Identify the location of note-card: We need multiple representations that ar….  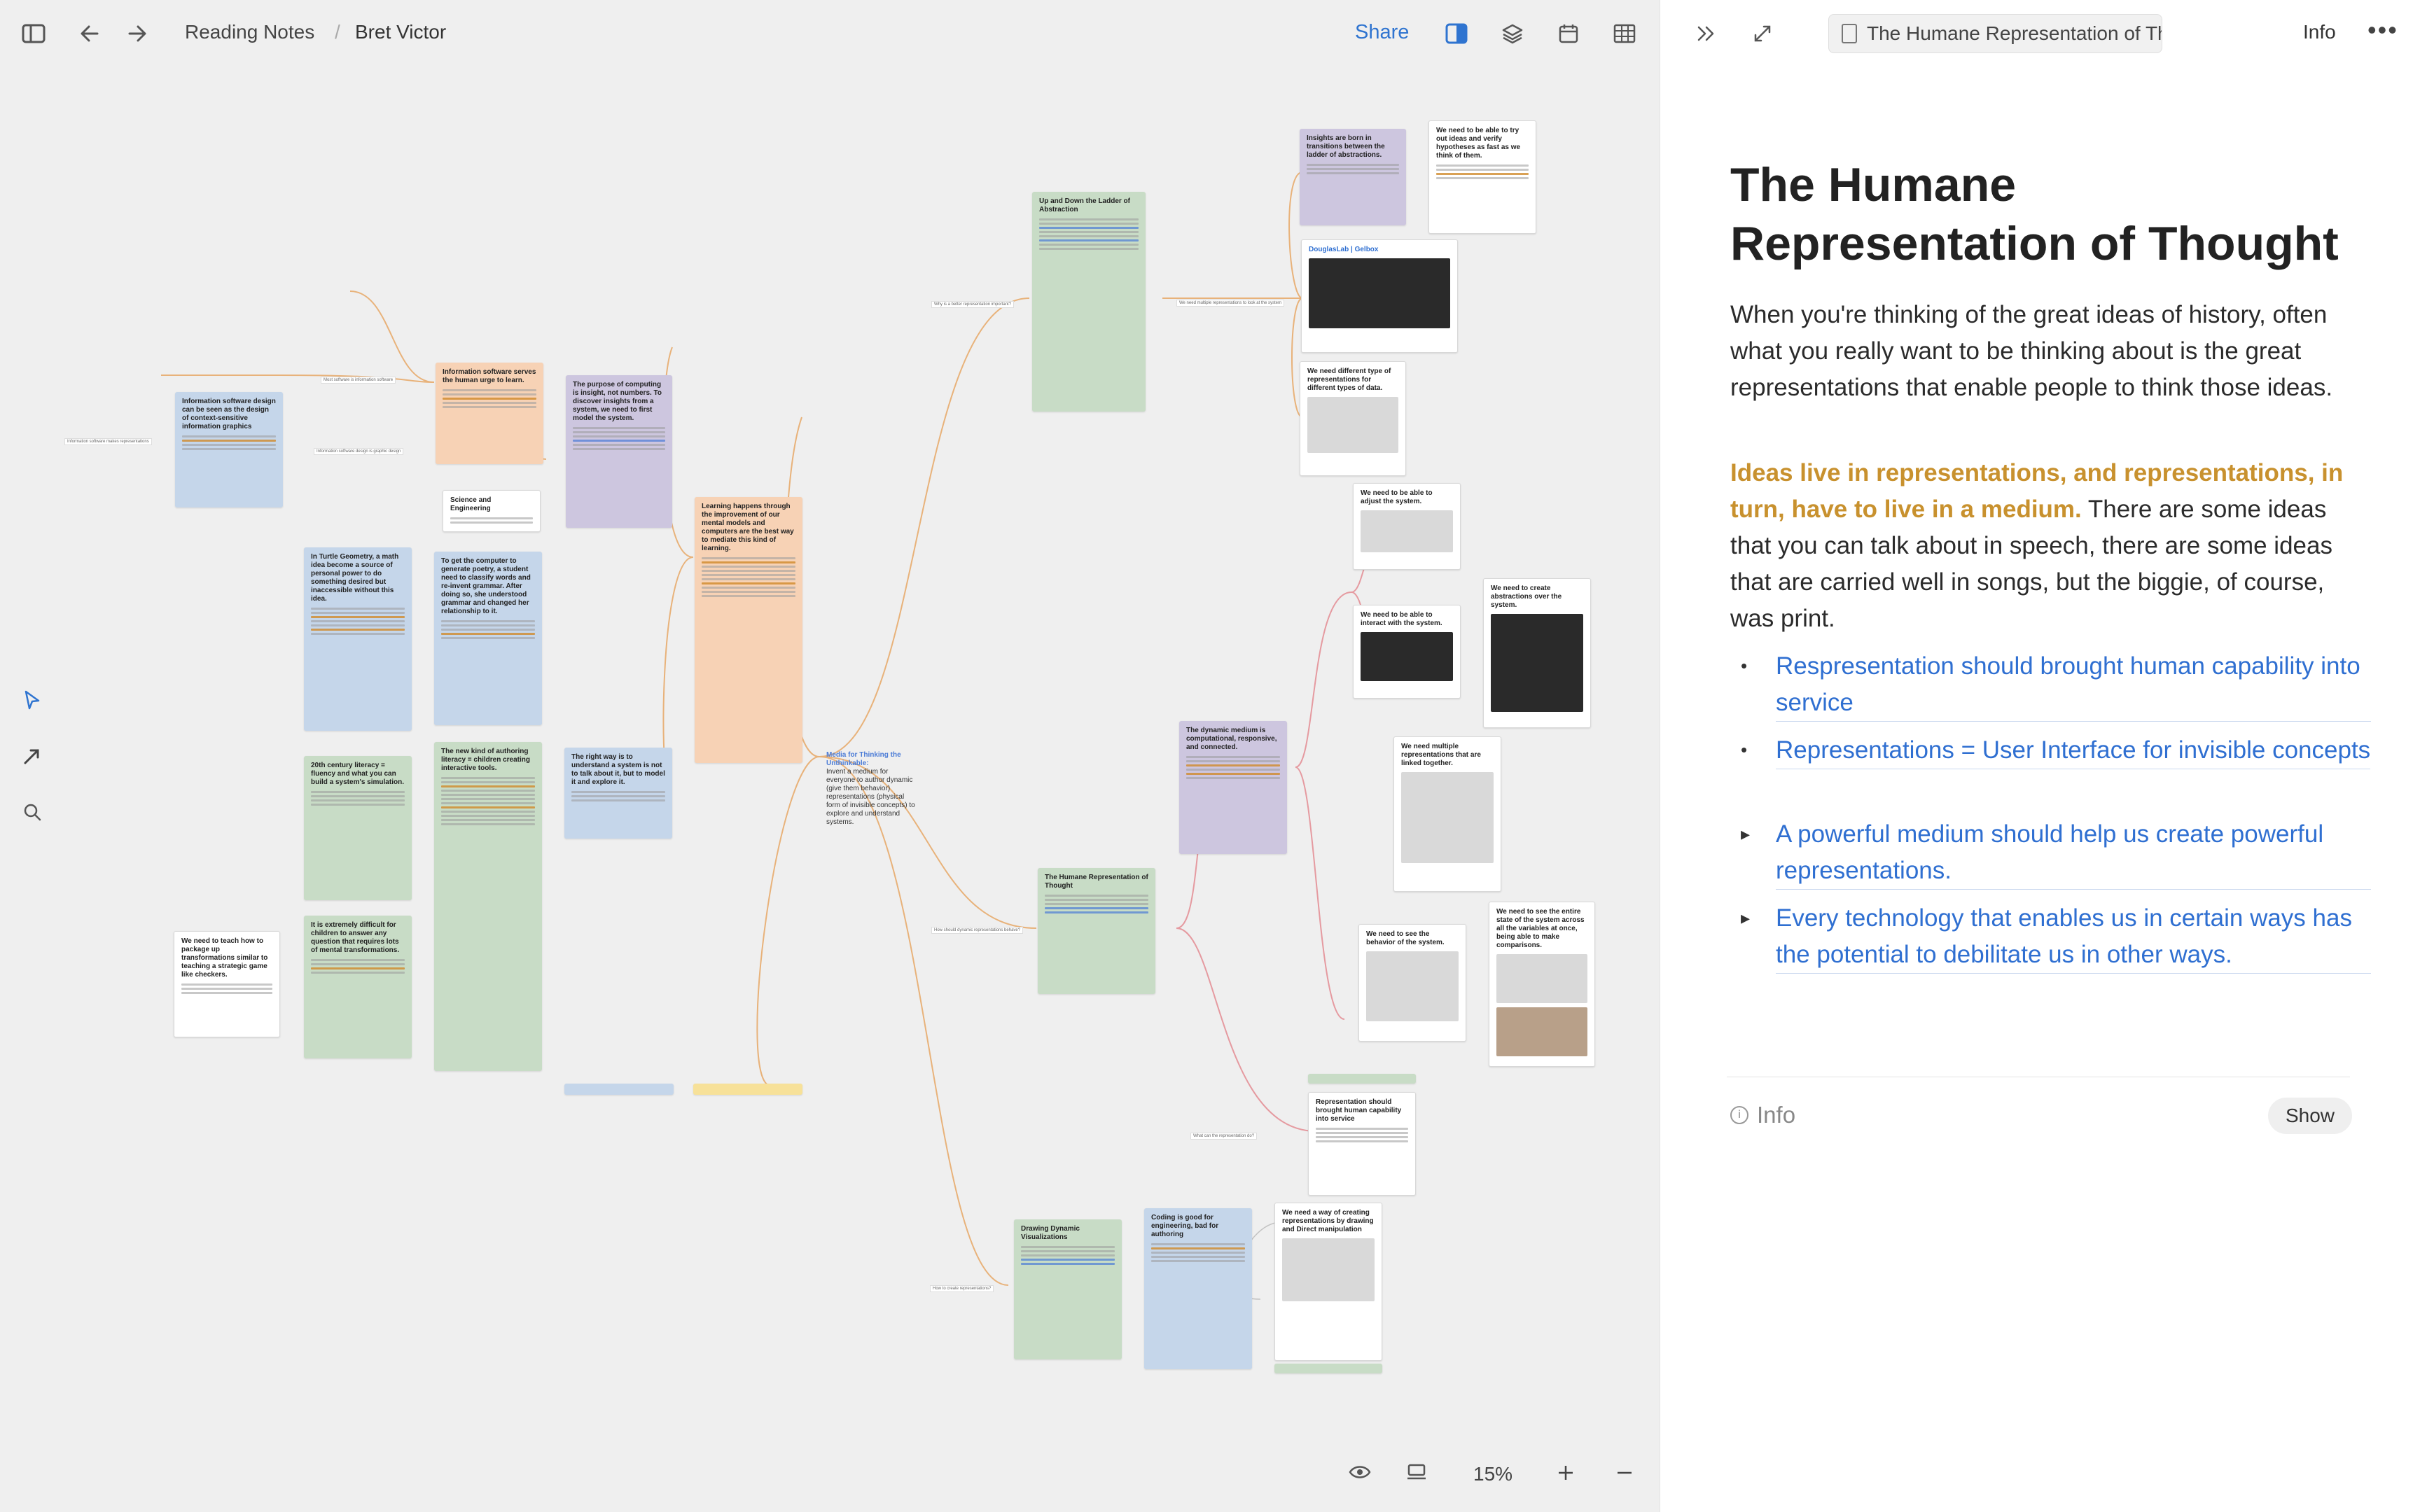
(1447, 814).